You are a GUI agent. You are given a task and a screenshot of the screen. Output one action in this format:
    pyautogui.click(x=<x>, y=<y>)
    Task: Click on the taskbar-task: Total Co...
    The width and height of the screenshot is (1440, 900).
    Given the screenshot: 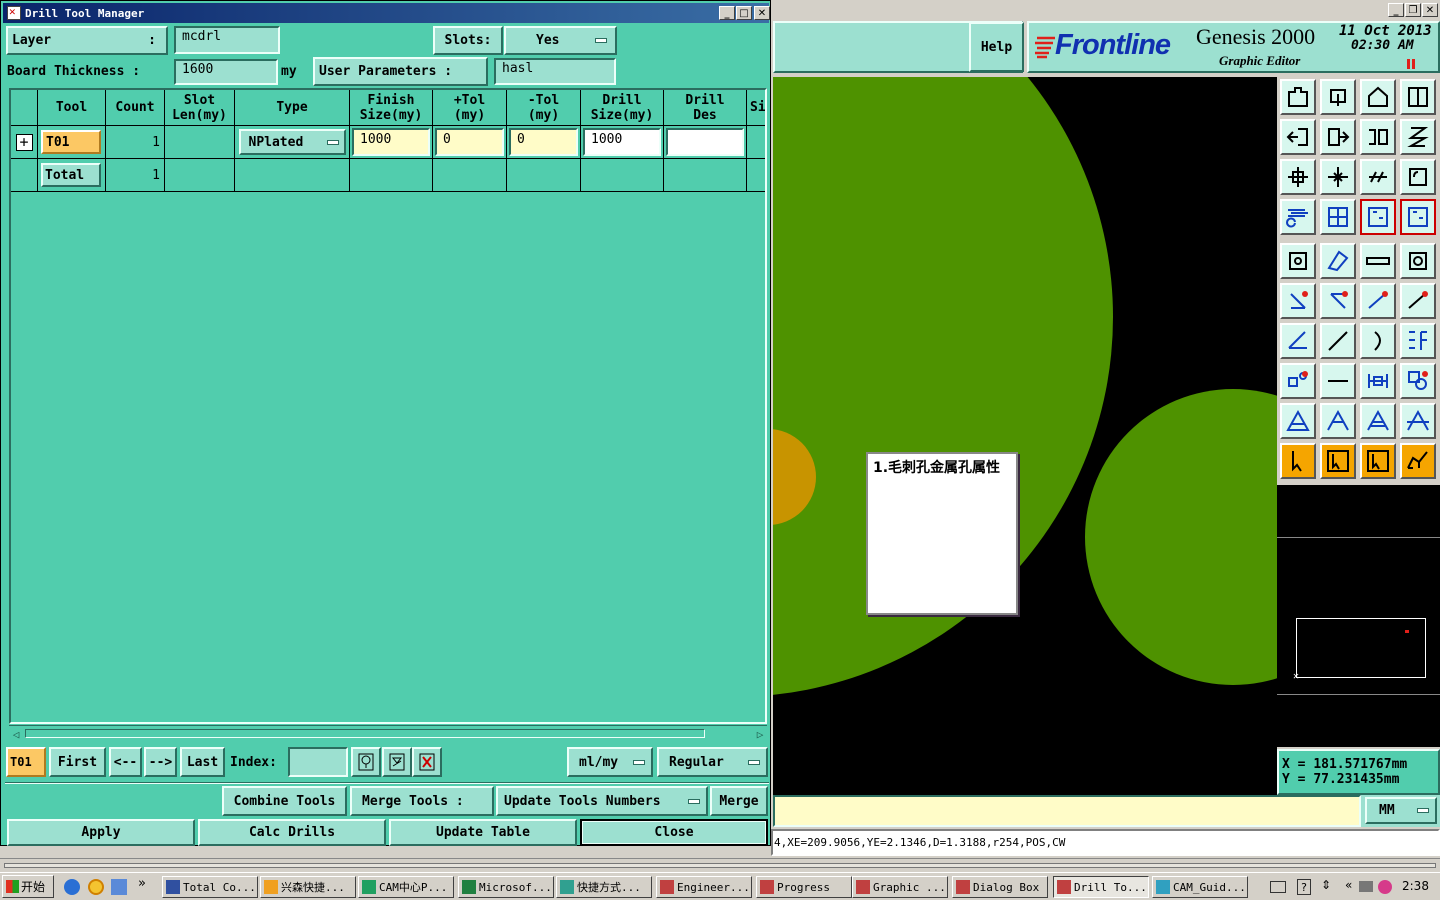 What is the action you would take?
    pyautogui.click(x=210, y=887)
    